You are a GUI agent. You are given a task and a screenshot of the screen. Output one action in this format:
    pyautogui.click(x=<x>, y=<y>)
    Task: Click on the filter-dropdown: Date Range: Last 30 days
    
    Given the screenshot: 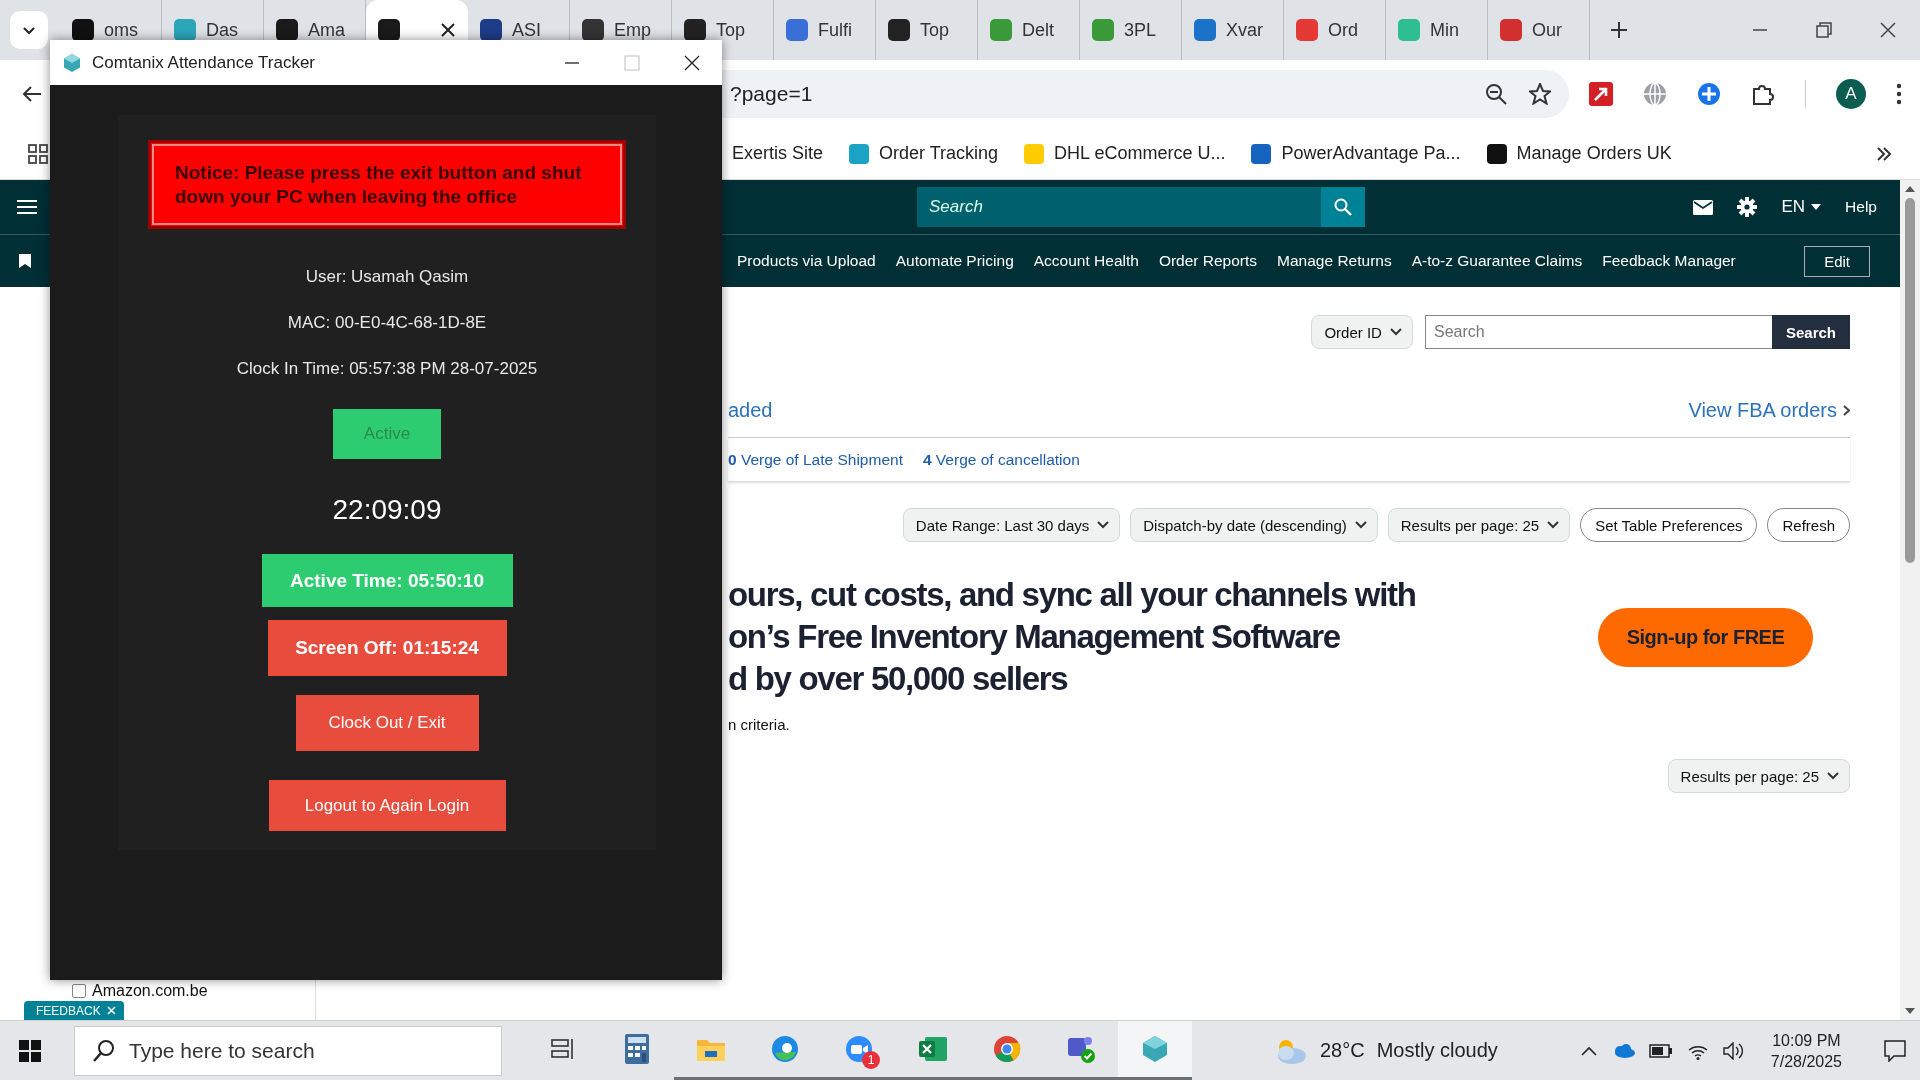 What is the action you would take?
    pyautogui.click(x=1011, y=525)
    